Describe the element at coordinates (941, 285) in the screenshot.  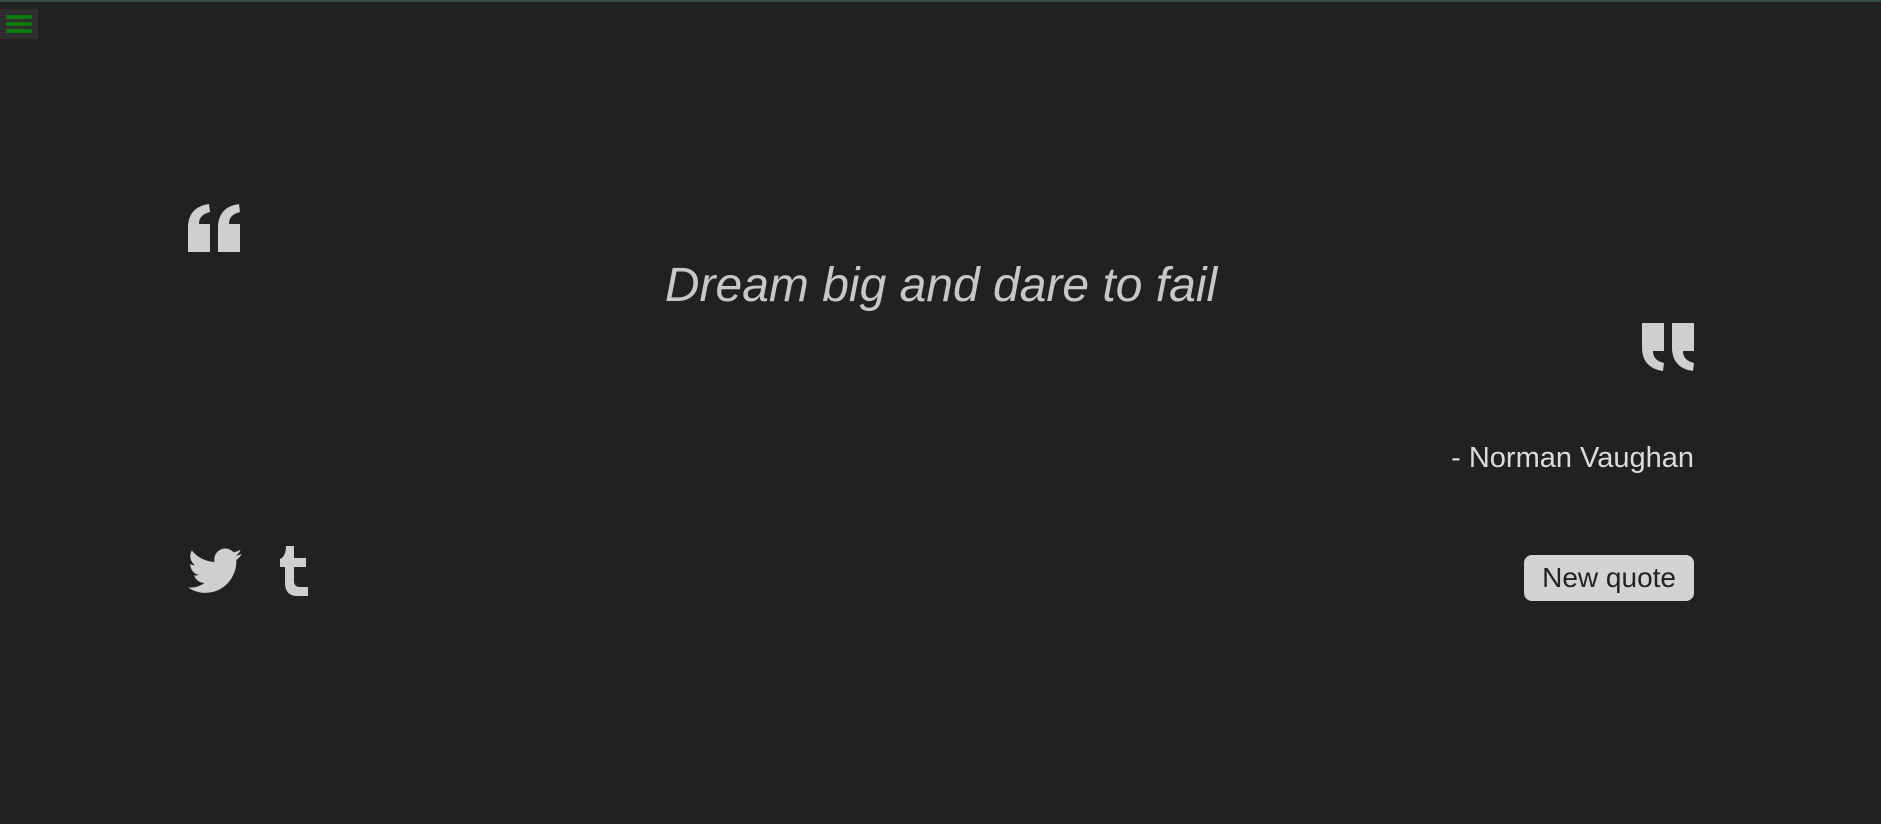
I see `quote-text: Dream big and dare to fail` at that location.